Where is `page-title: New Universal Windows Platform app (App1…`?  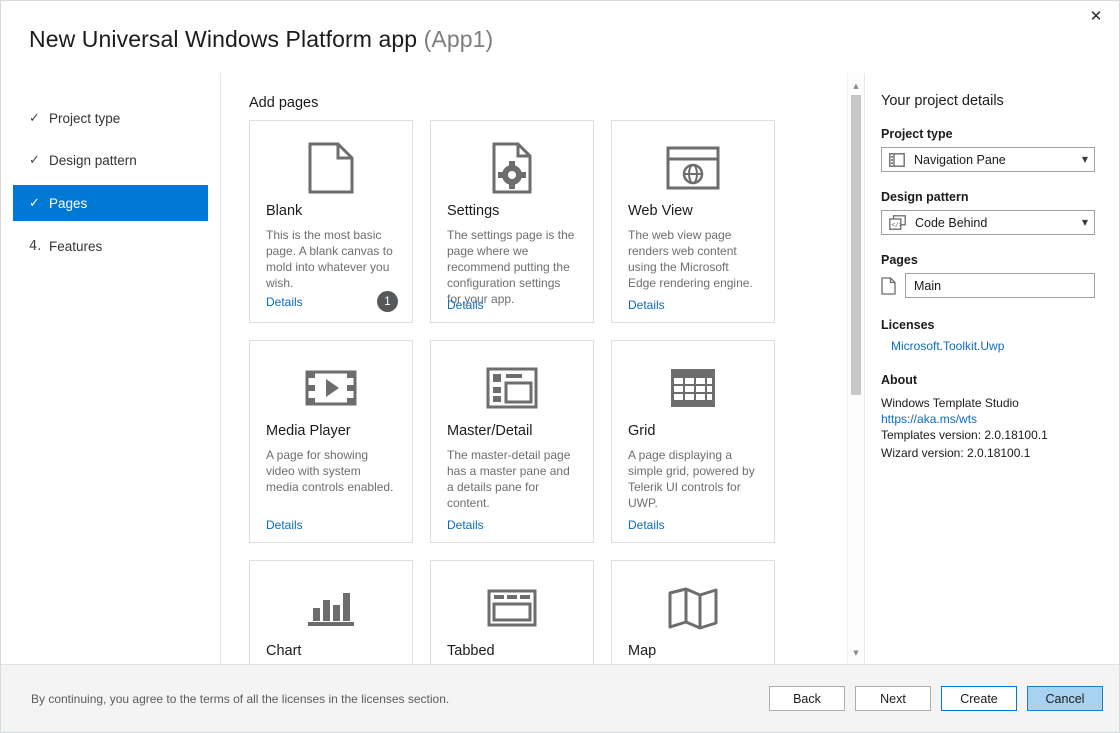 page-title: New Universal Windows Platform app (App1… is located at coordinates (261, 39).